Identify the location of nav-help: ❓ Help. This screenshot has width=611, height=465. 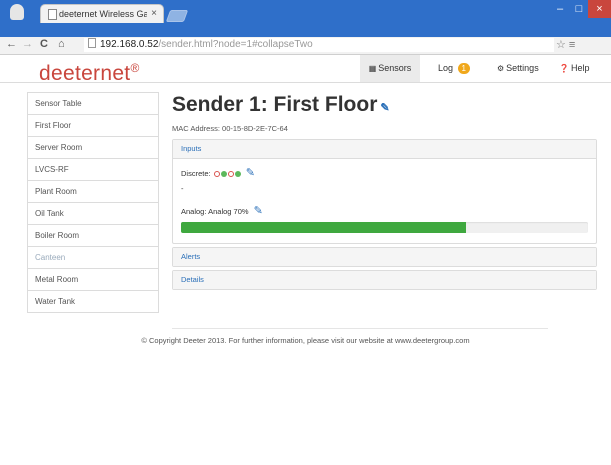
(574, 68).